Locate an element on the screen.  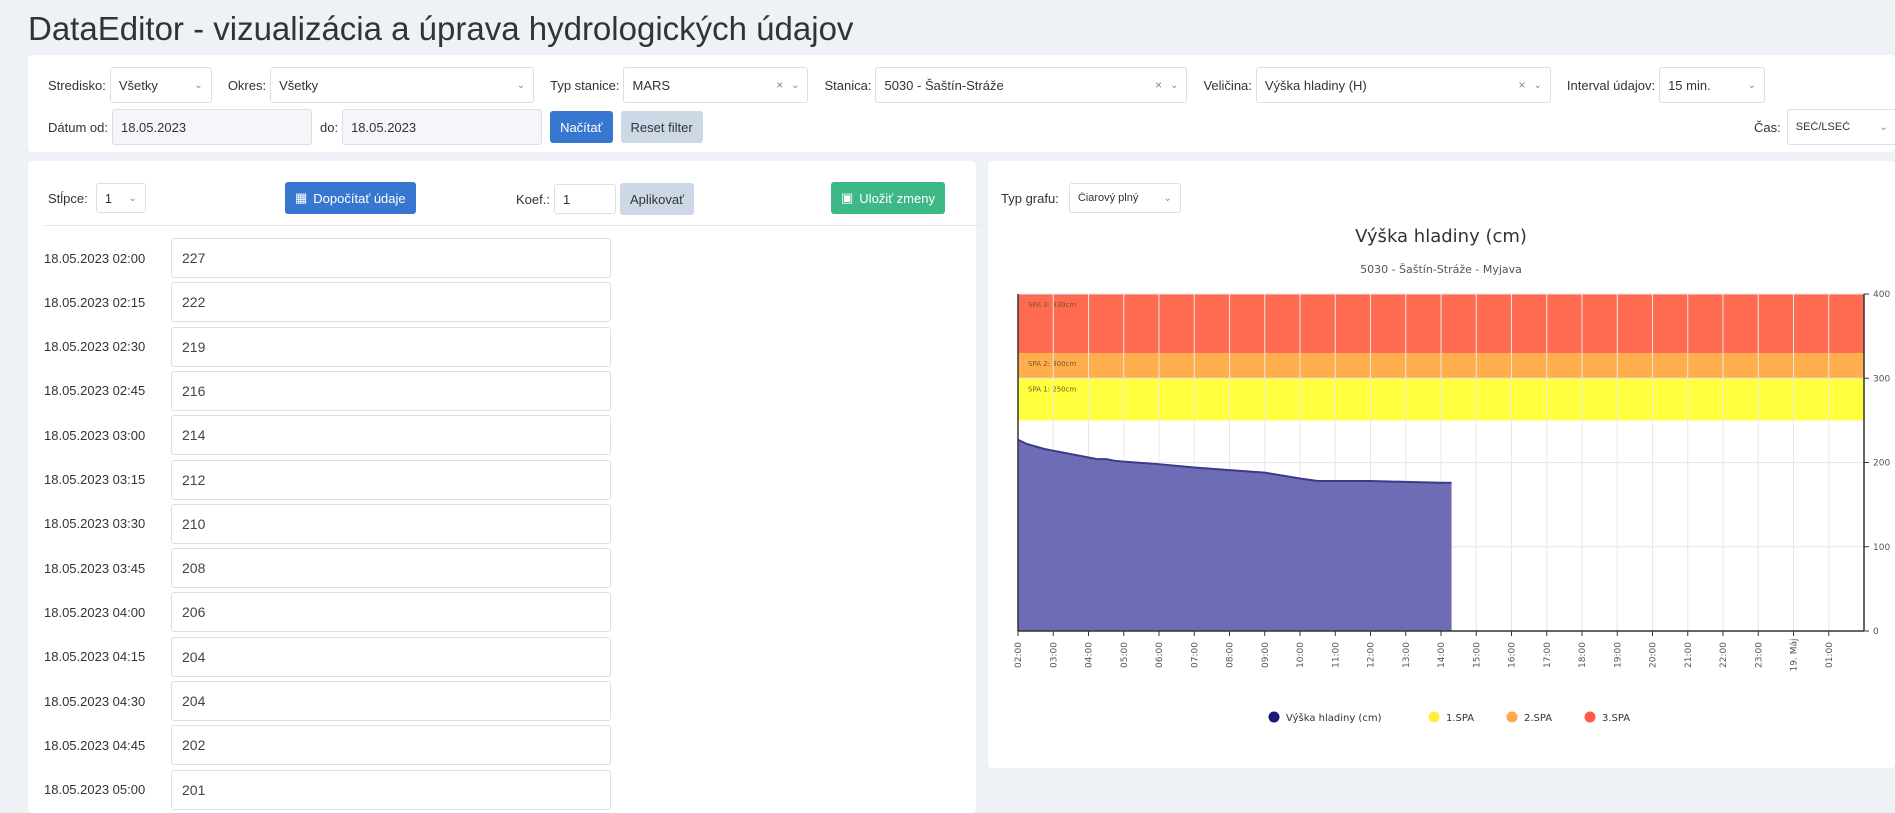
y-tick-label: 400 is located at coordinates (1881, 295).